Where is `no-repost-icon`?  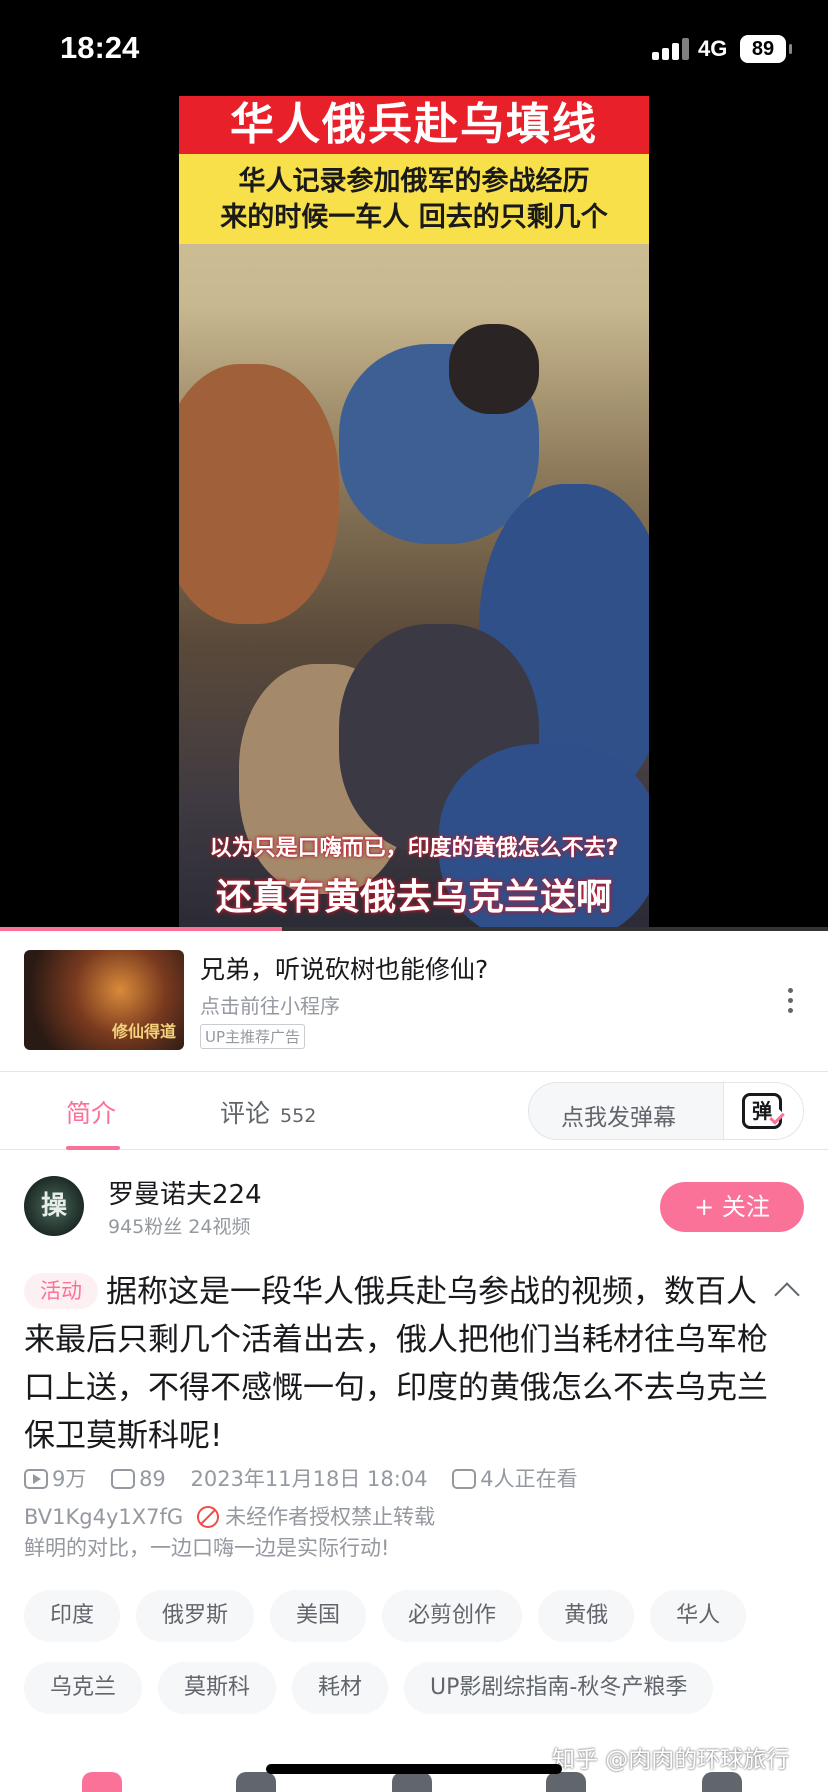
no-repost-icon is located at coordinates (208, 1517).